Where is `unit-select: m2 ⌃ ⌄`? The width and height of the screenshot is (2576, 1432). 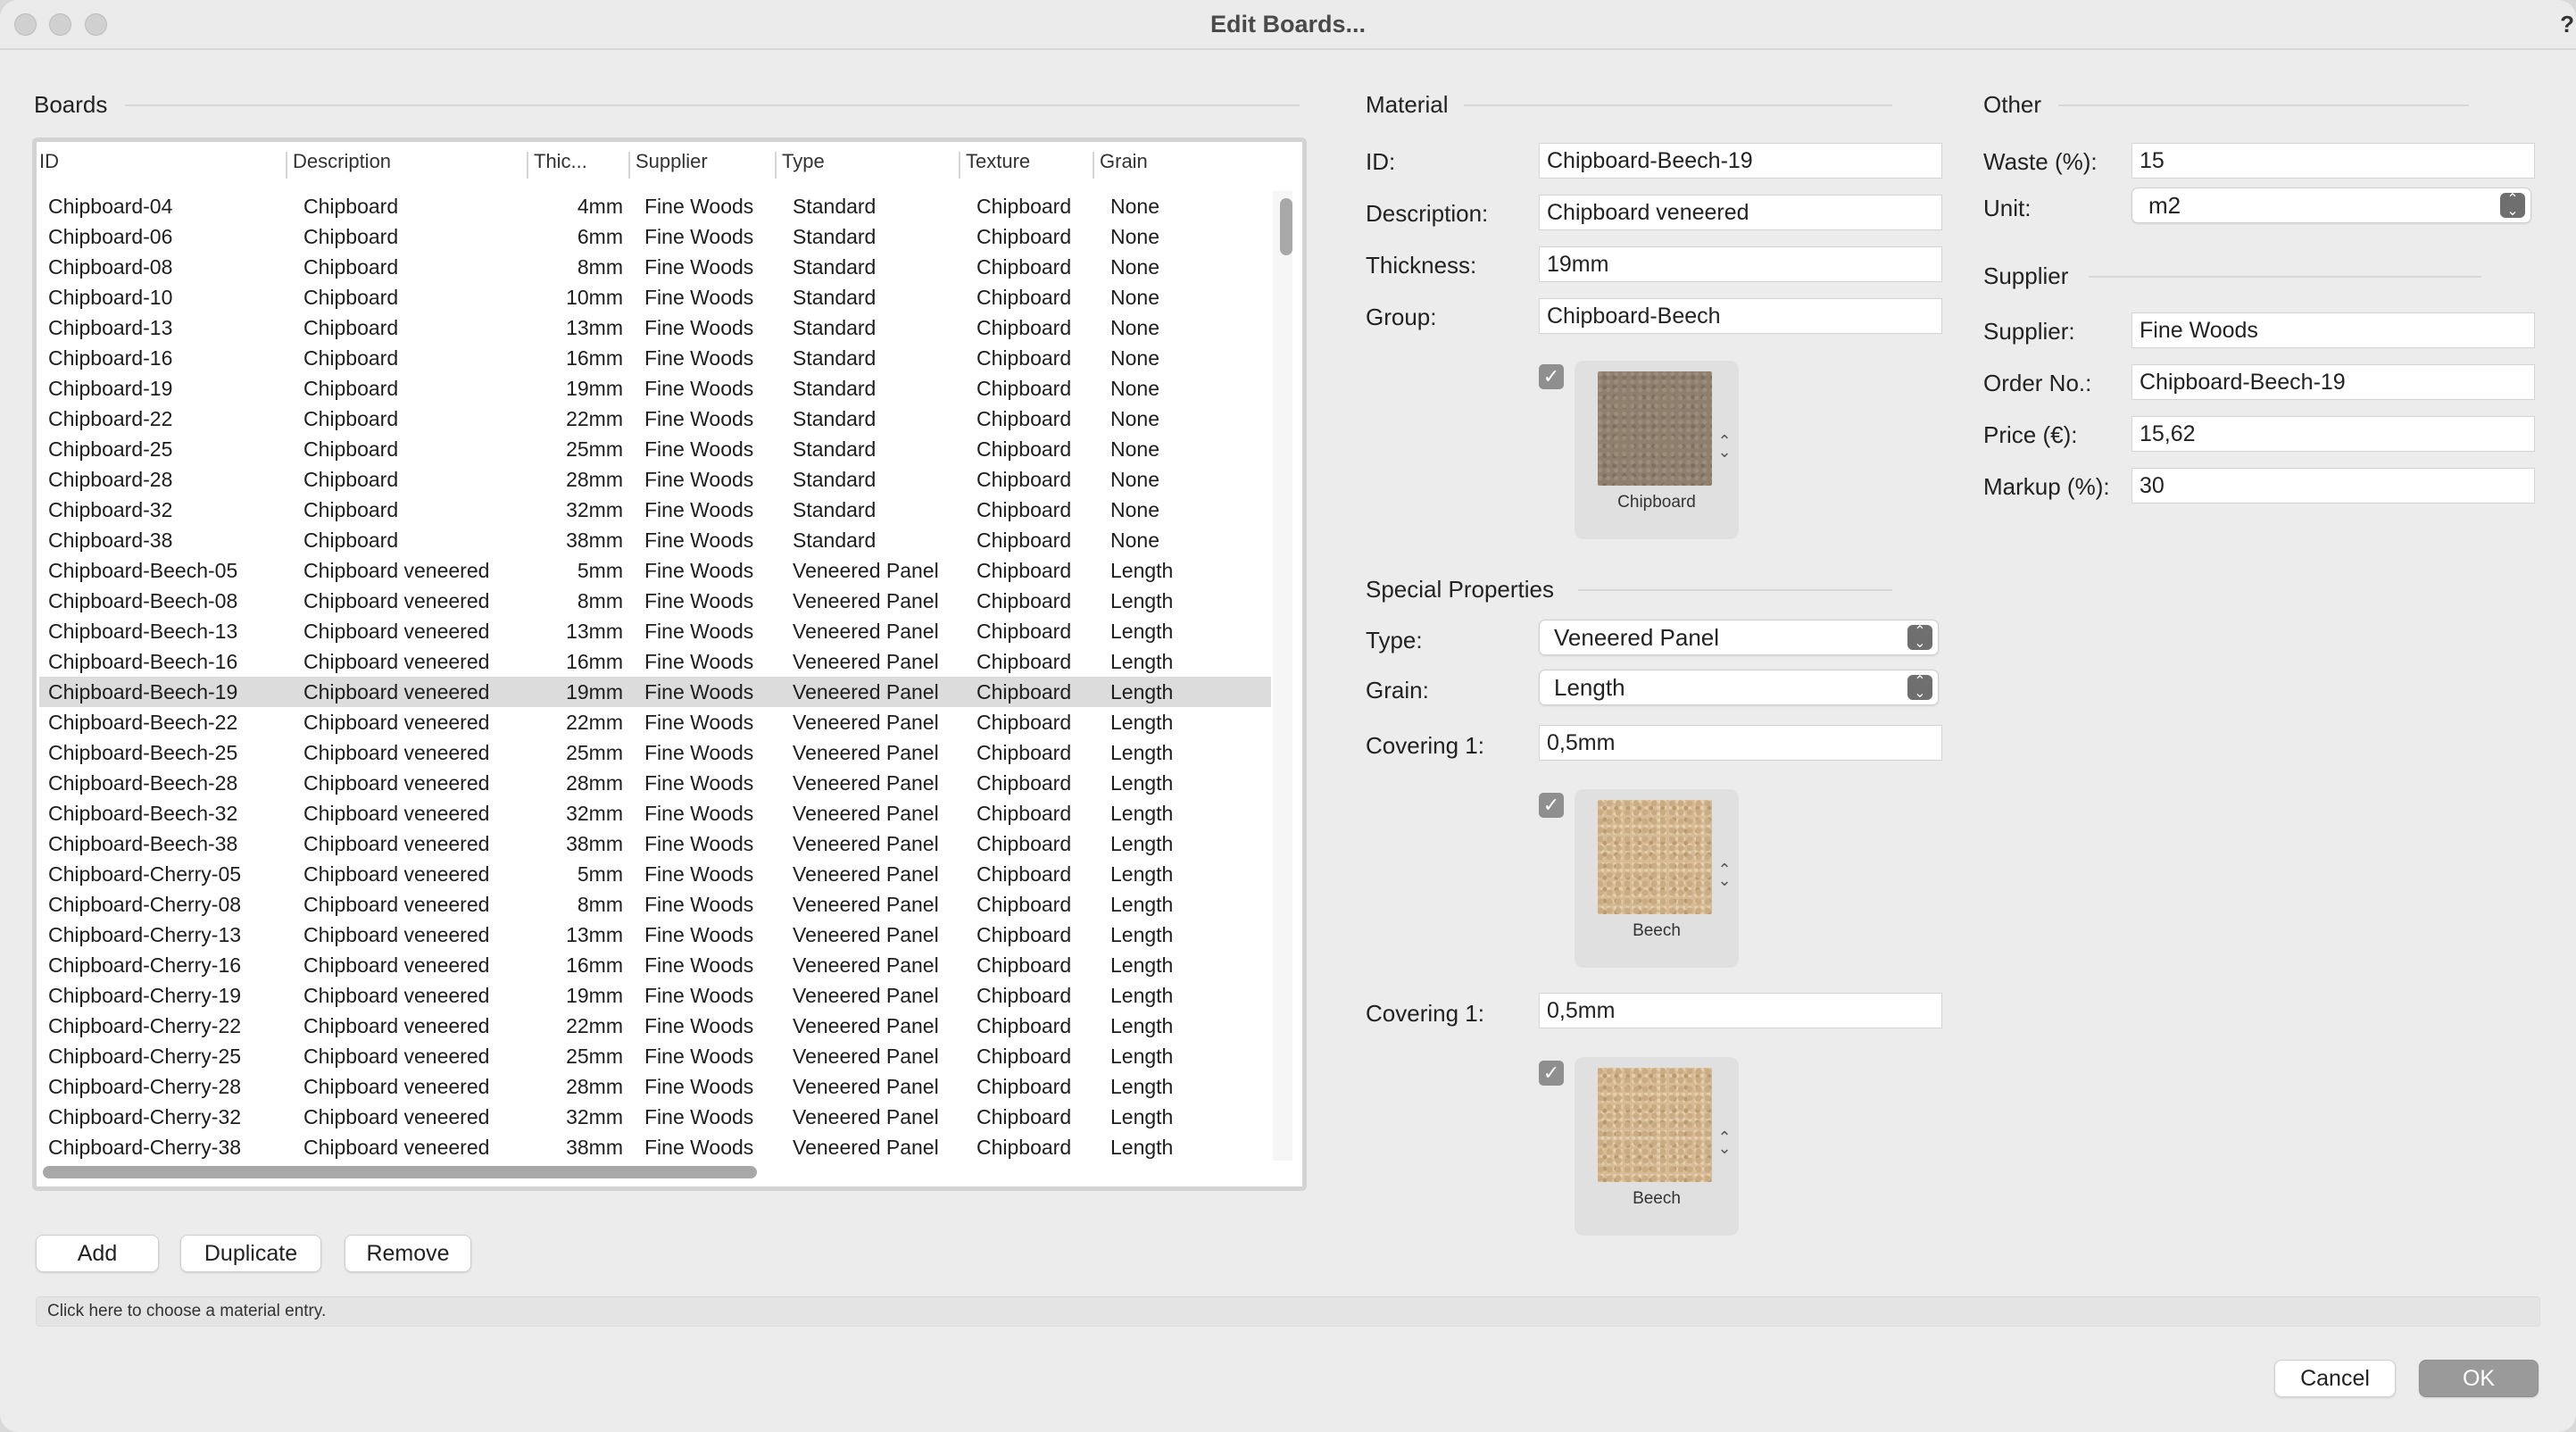
unit-select: m2 ⌃ ⌄ is located at coordinates (2331, 205).